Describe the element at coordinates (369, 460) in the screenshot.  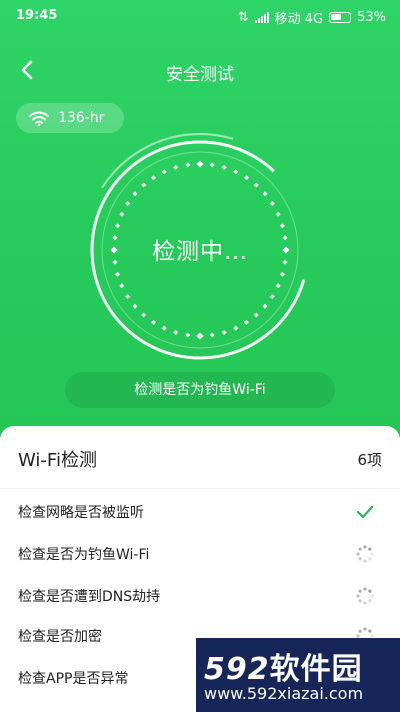
I see `checklist-count: 6项` at that location.